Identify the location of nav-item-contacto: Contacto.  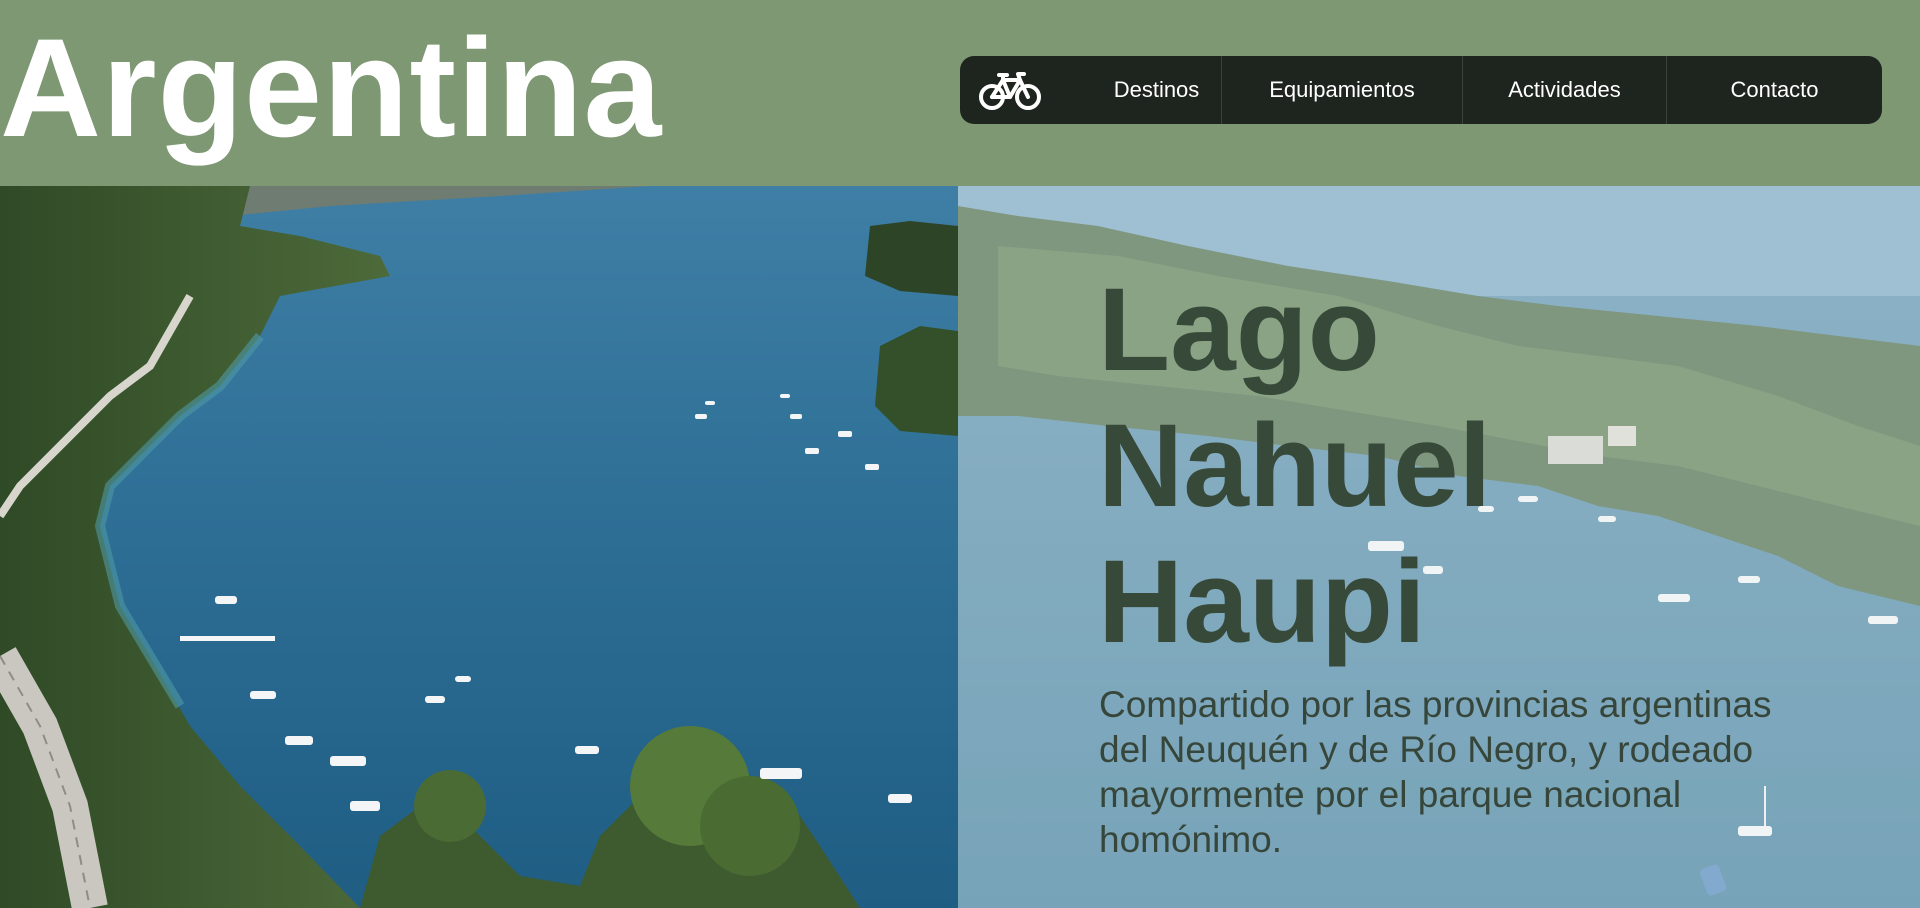
(1774, 90).